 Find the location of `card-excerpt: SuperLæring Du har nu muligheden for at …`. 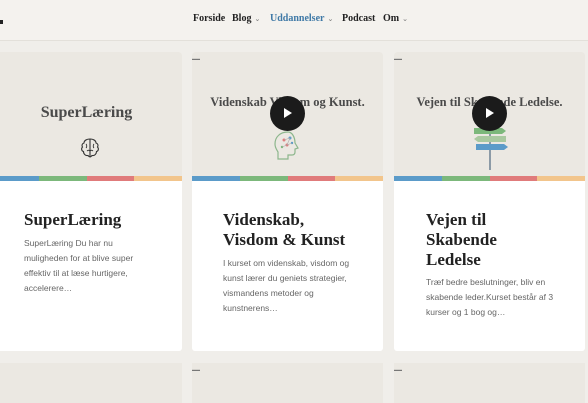

card-excerpt: SuperLæring Du har nu muligheden for at … is located at coordinates (79, 265).